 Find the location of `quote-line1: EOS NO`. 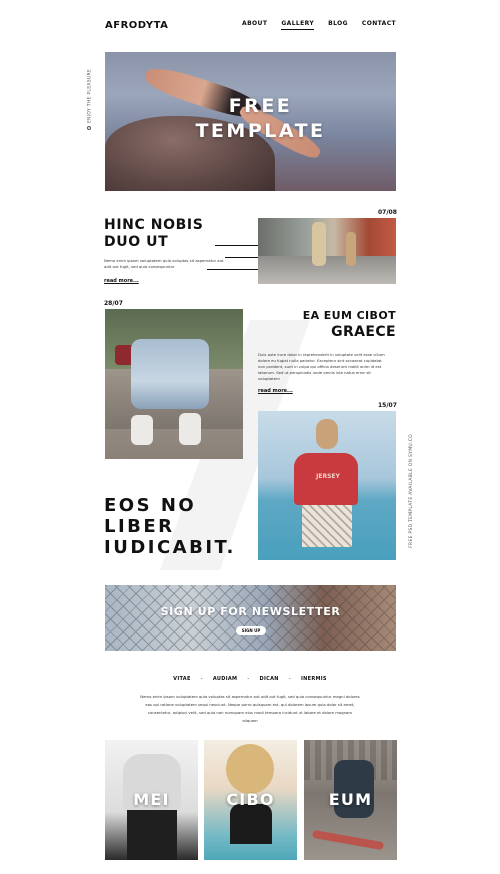

quote-line1: EOS NO is located at coordinates (150, 505).